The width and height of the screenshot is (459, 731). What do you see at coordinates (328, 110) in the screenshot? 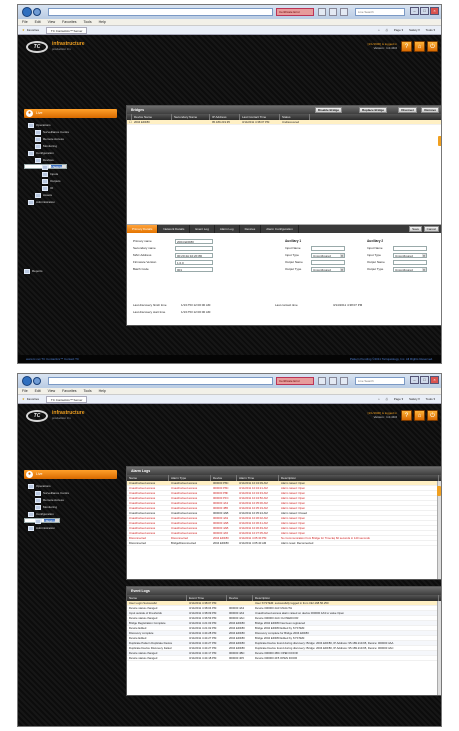
I see `disable-bridge-button: Disable Bridge` at bounding box center [328, 110].